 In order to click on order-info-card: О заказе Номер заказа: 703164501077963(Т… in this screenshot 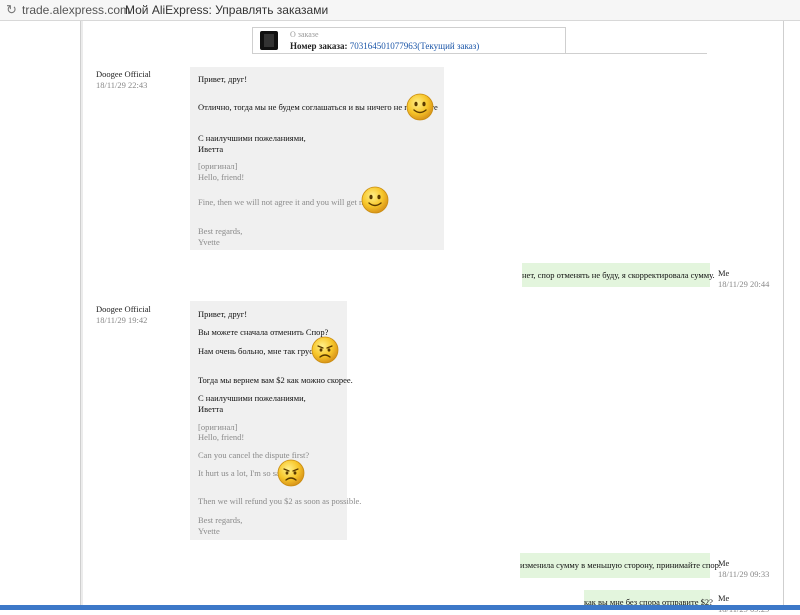, I will do `click(409, 40)`.